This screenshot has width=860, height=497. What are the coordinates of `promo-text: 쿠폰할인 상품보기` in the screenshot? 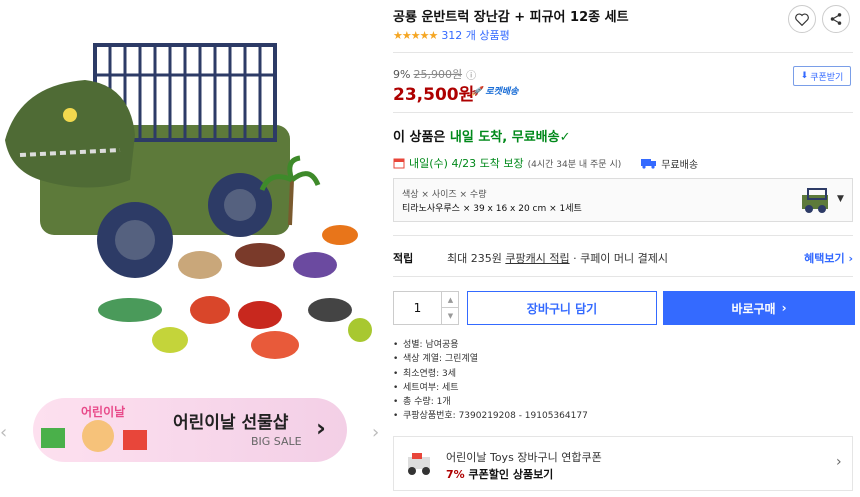 It's located at (509, 474).